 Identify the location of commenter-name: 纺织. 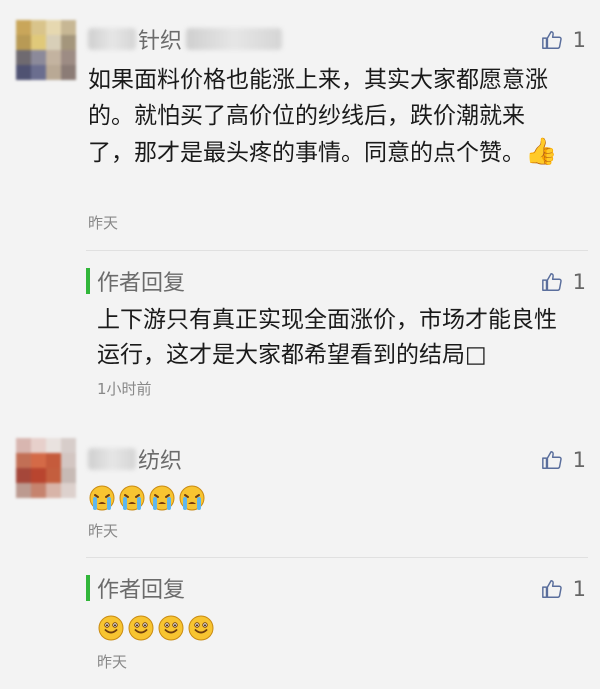
(135, 459).